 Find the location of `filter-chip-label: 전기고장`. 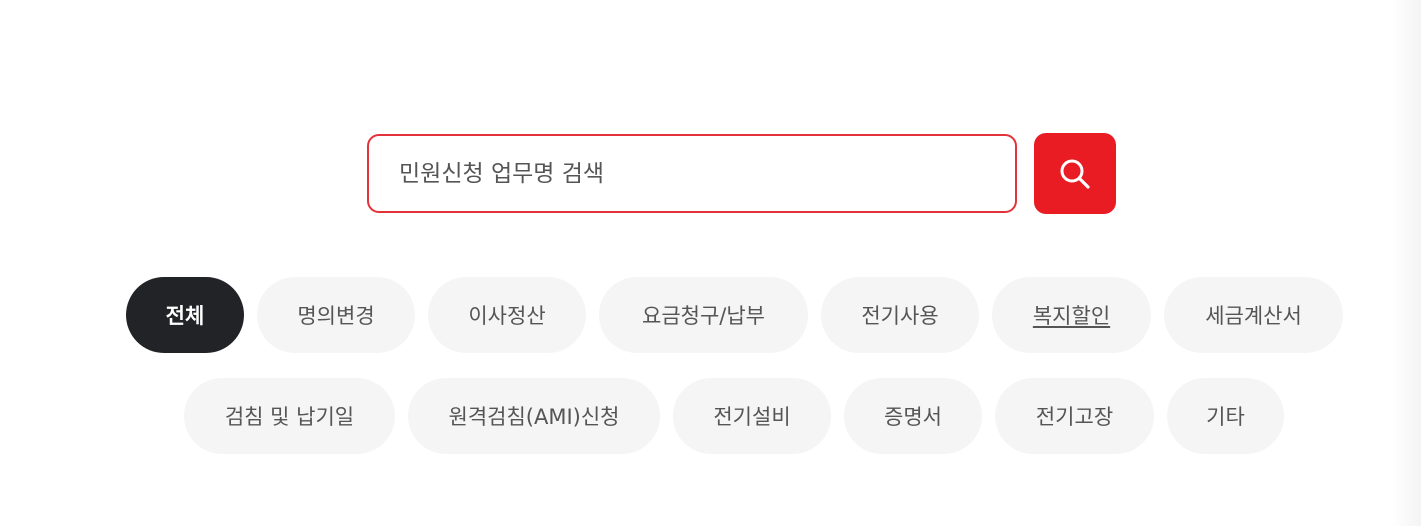

filter-chip-label: 전기고장 is located at coordinates (1074, 417).